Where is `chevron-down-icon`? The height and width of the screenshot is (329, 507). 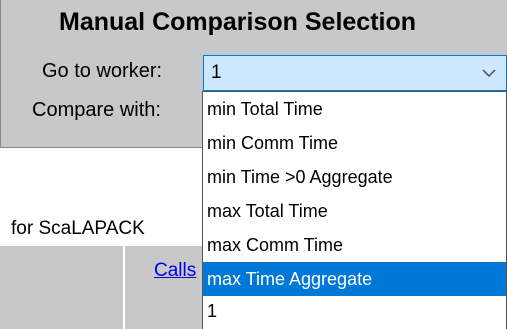 chevron-down-icon is located at coordinates (489, 73).